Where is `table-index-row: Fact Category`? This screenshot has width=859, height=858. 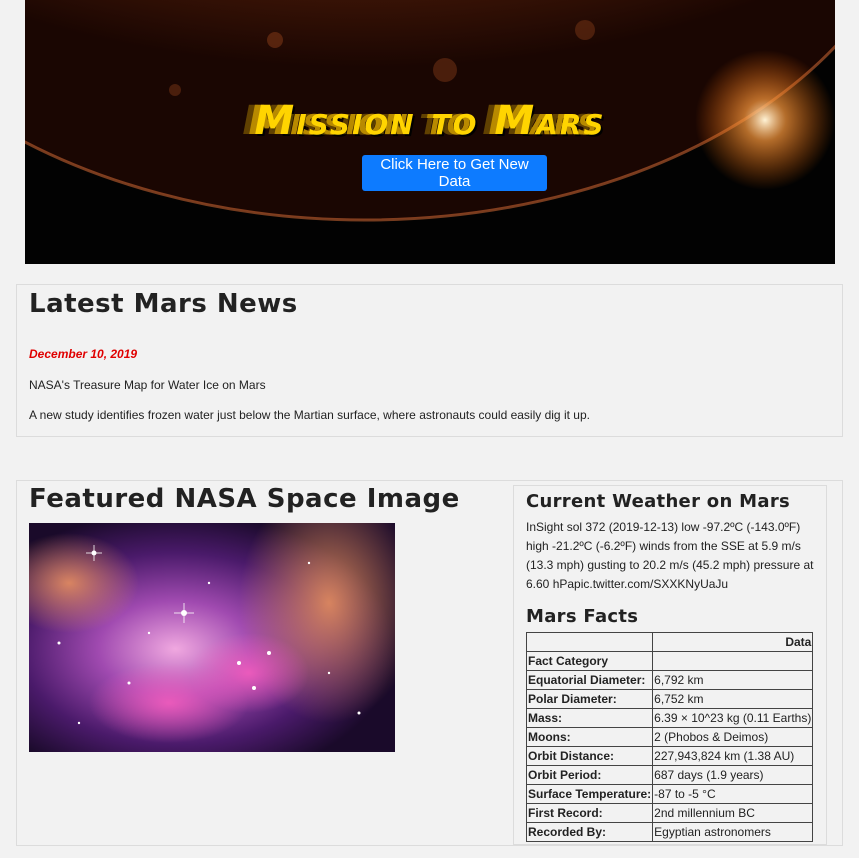 table-index-row: Fact Category is located at coordinates (669, 661).